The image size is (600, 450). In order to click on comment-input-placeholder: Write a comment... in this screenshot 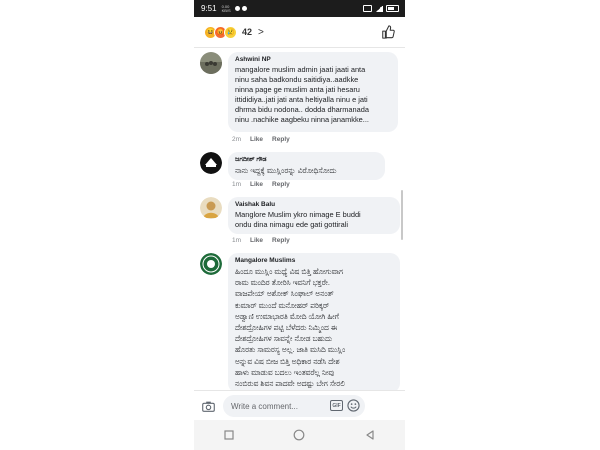, I will do `click(264, 406)`.